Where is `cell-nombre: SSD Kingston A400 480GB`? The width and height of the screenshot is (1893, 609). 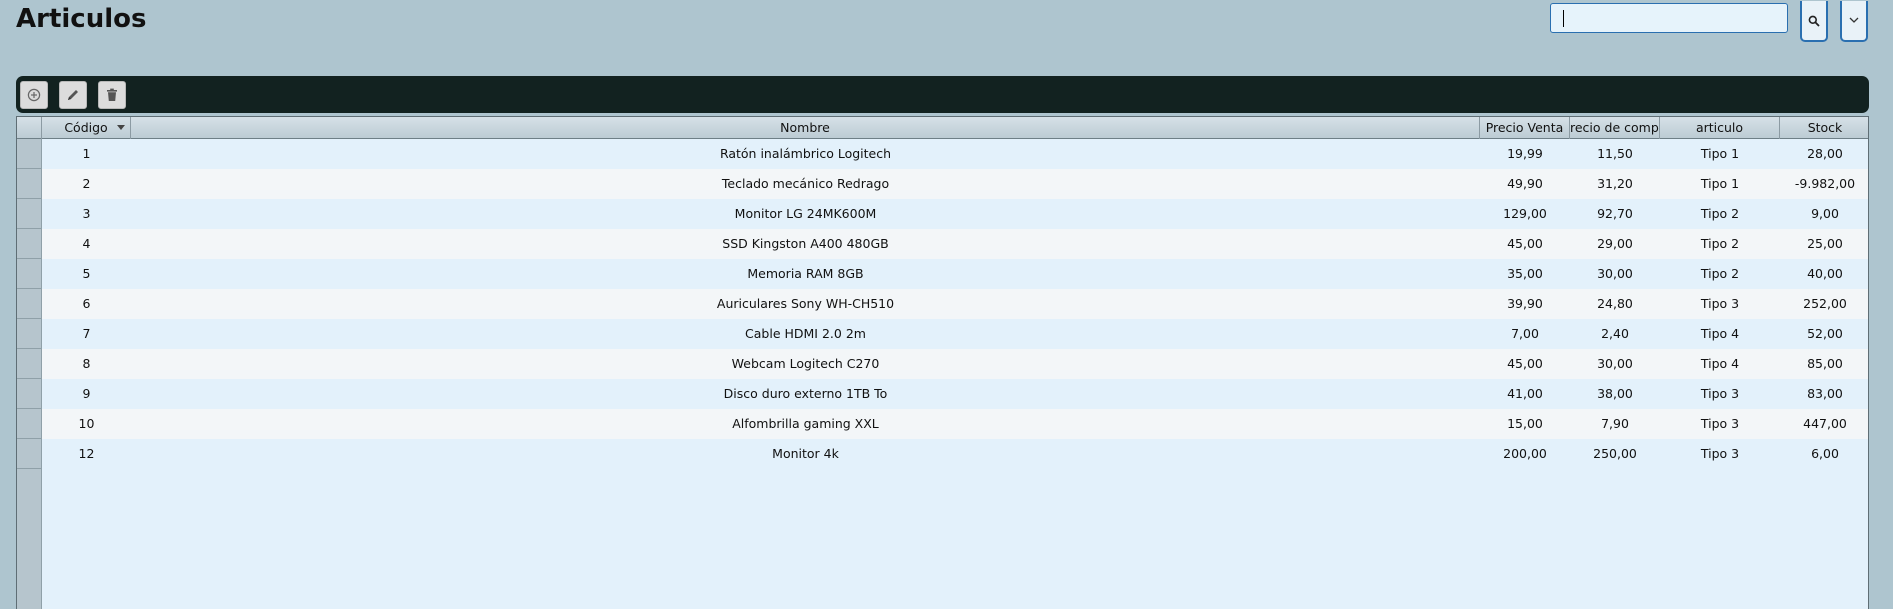
cell-nombre: SSD Kingston A400 480GB is located at coordinates (805, 244).